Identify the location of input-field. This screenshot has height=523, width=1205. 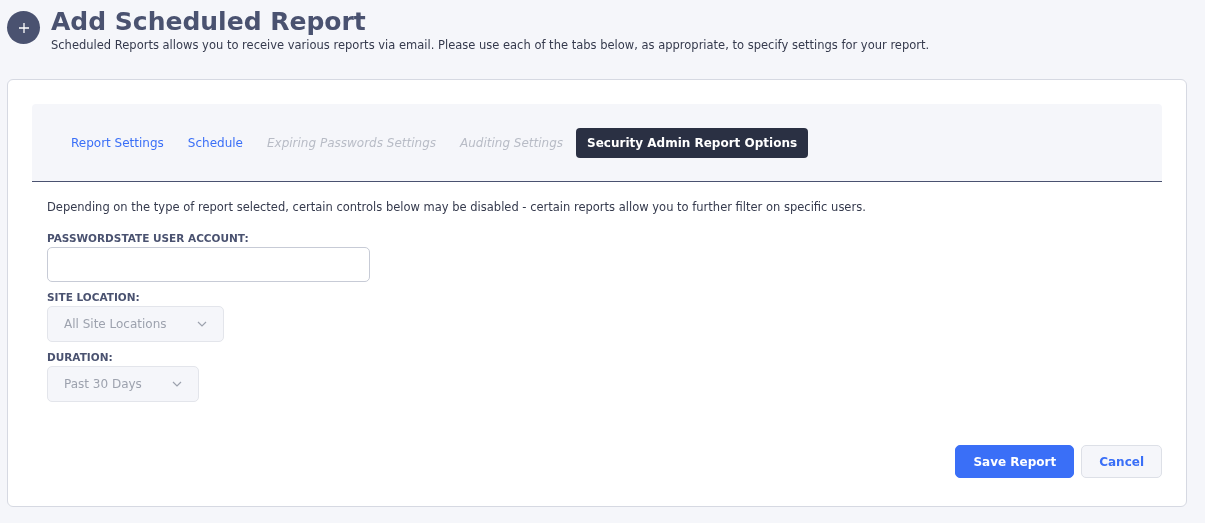
(208, 264).